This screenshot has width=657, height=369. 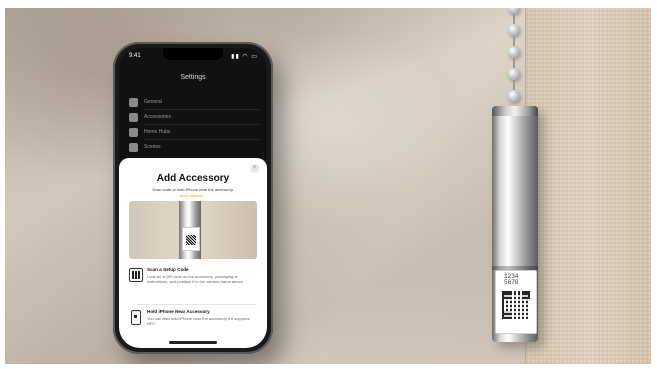 I want to click on setup-code-label: 1234 5678, so click(x=516, y=302).